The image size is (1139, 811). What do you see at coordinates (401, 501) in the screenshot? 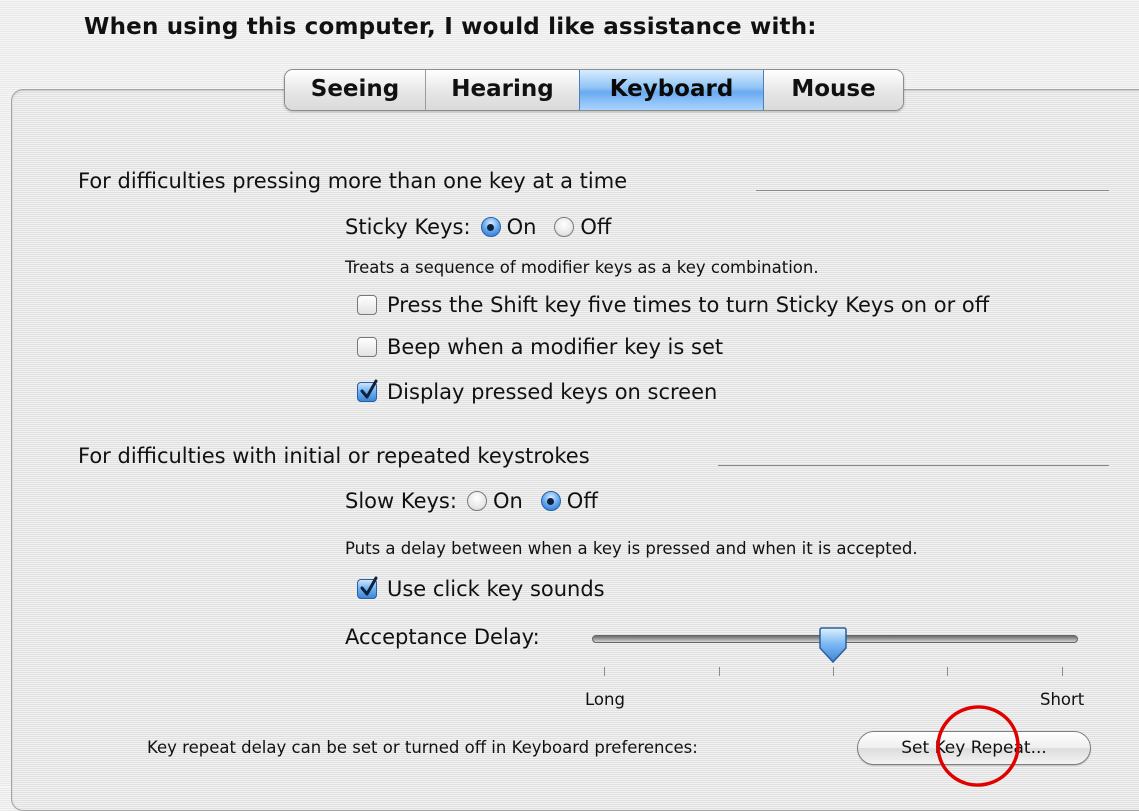
I see `slow-keys-label: Slow Keys:` at bounding box center [401, 501].